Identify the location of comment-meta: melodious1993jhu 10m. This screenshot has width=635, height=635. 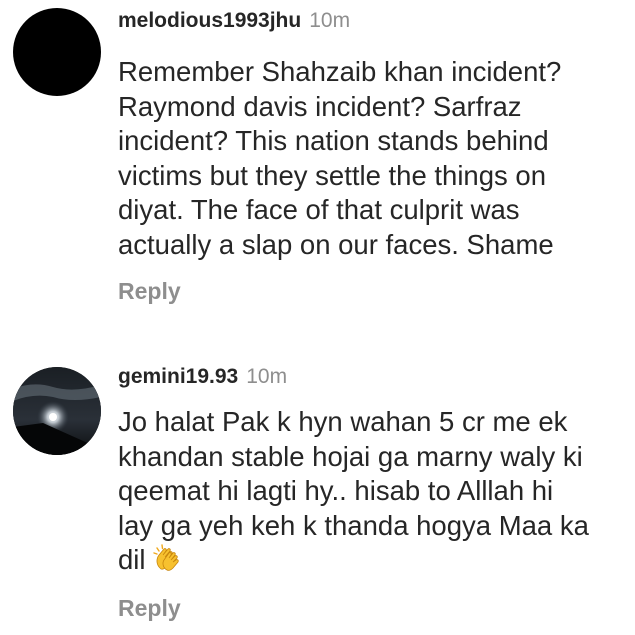
(234, 21).